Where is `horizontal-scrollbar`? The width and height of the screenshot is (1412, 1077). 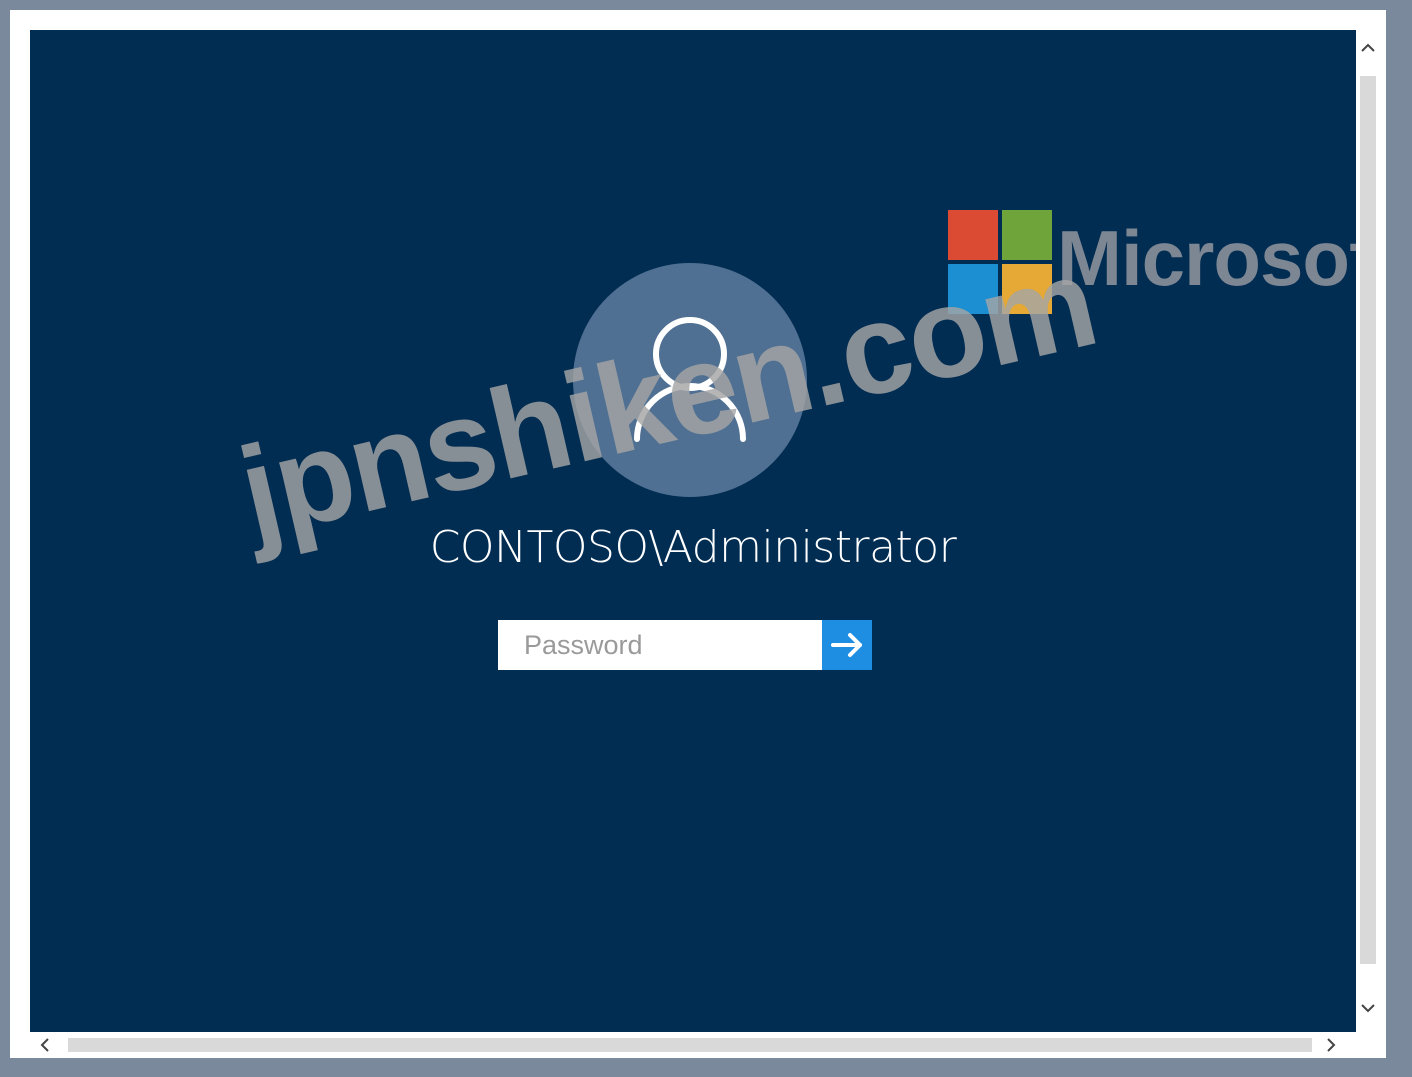
horizontal-scrollbar is located at coordinates (693, 1045).